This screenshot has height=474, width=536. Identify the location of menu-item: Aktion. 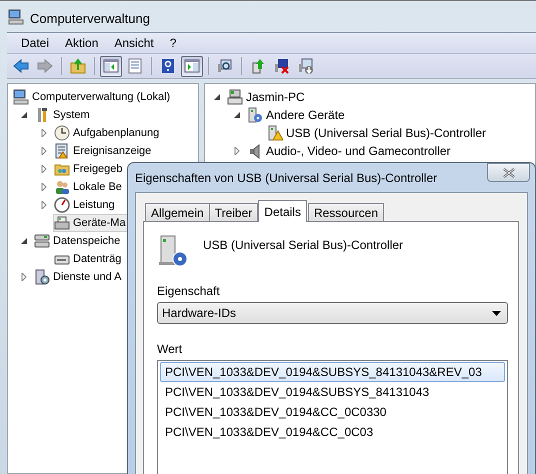
(81, 43).